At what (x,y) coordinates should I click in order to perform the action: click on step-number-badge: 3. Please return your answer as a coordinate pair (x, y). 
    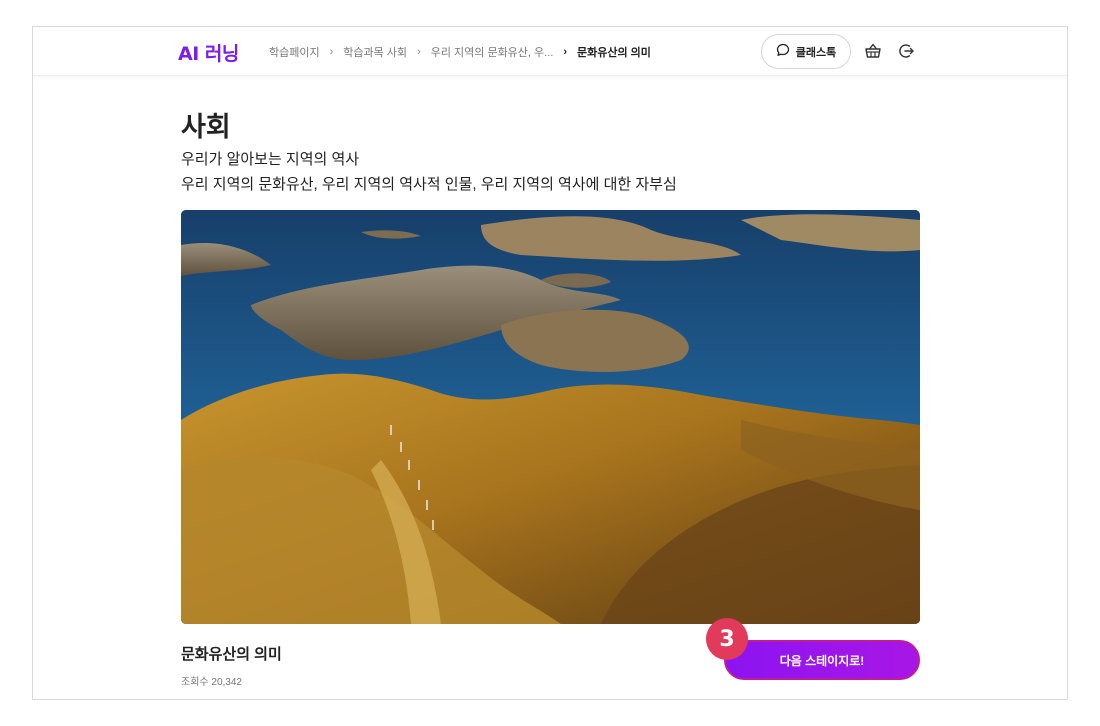
    Looking at the image, I should click on (727, 639).